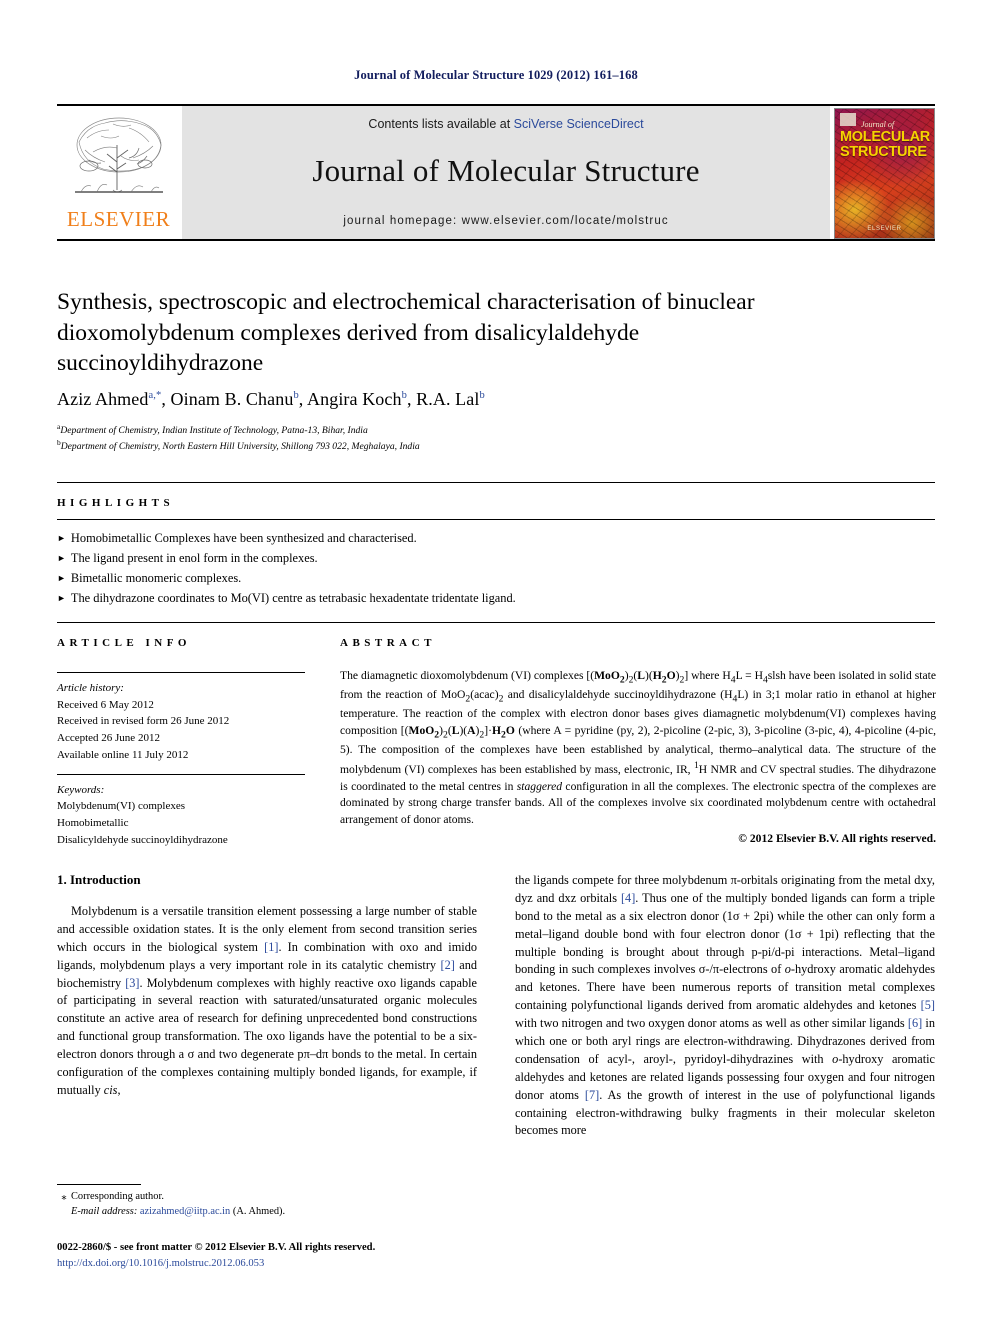 Image resolution: width=992 pixels, height=1323 pixels. I want to click on highlight-item: ► Bimetallic monomeric complexes., so click(496, 578).